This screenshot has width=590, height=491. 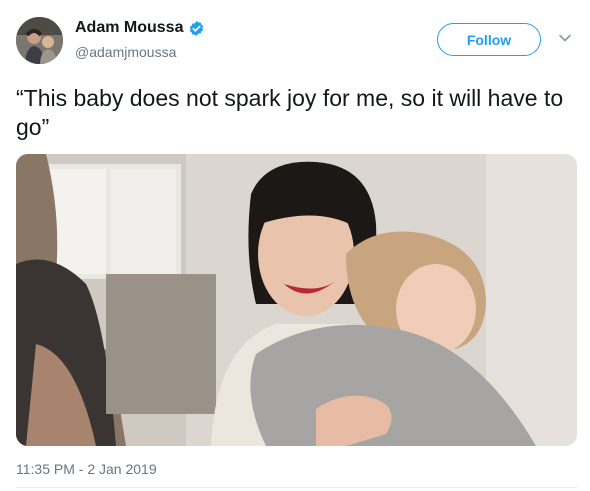 I want to click on author-handle: @adamjmoussa, so click(x=125, y=52).